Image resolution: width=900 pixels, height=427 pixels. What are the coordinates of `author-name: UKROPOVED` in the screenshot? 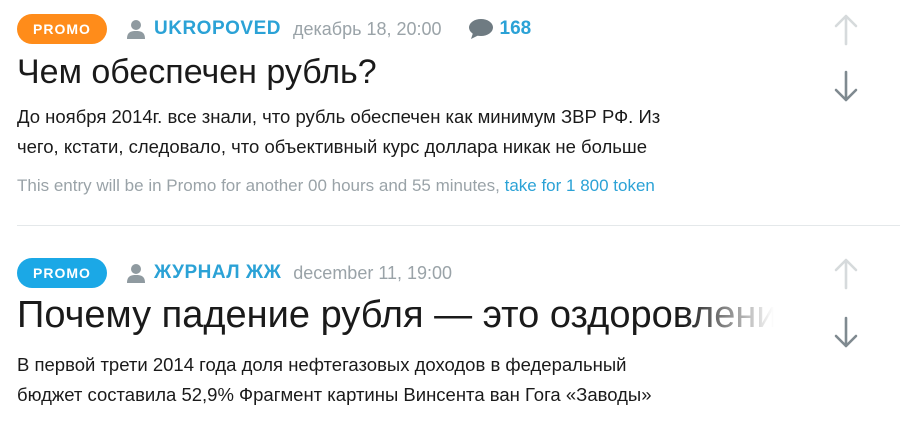 It's located at (217, 28).